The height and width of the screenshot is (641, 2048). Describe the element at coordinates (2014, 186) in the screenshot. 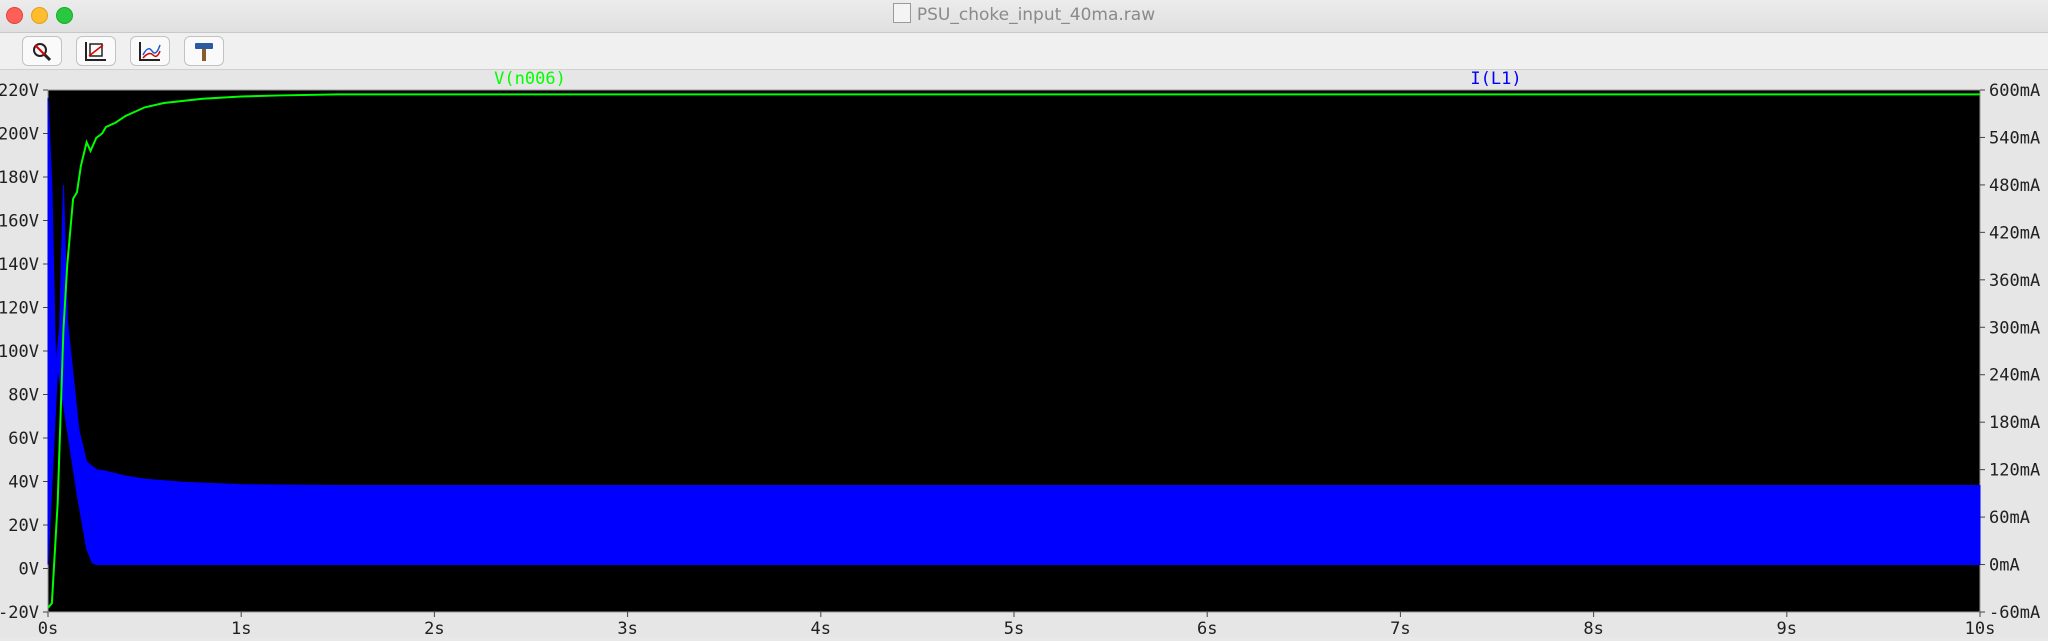

I see `y-right-tick-label: 480mA` at that location.